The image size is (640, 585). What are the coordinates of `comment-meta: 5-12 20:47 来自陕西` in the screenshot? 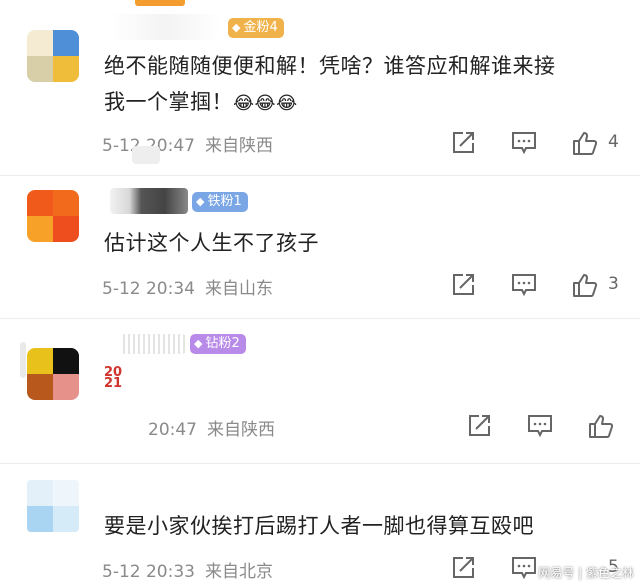 It's located at (187, 143).